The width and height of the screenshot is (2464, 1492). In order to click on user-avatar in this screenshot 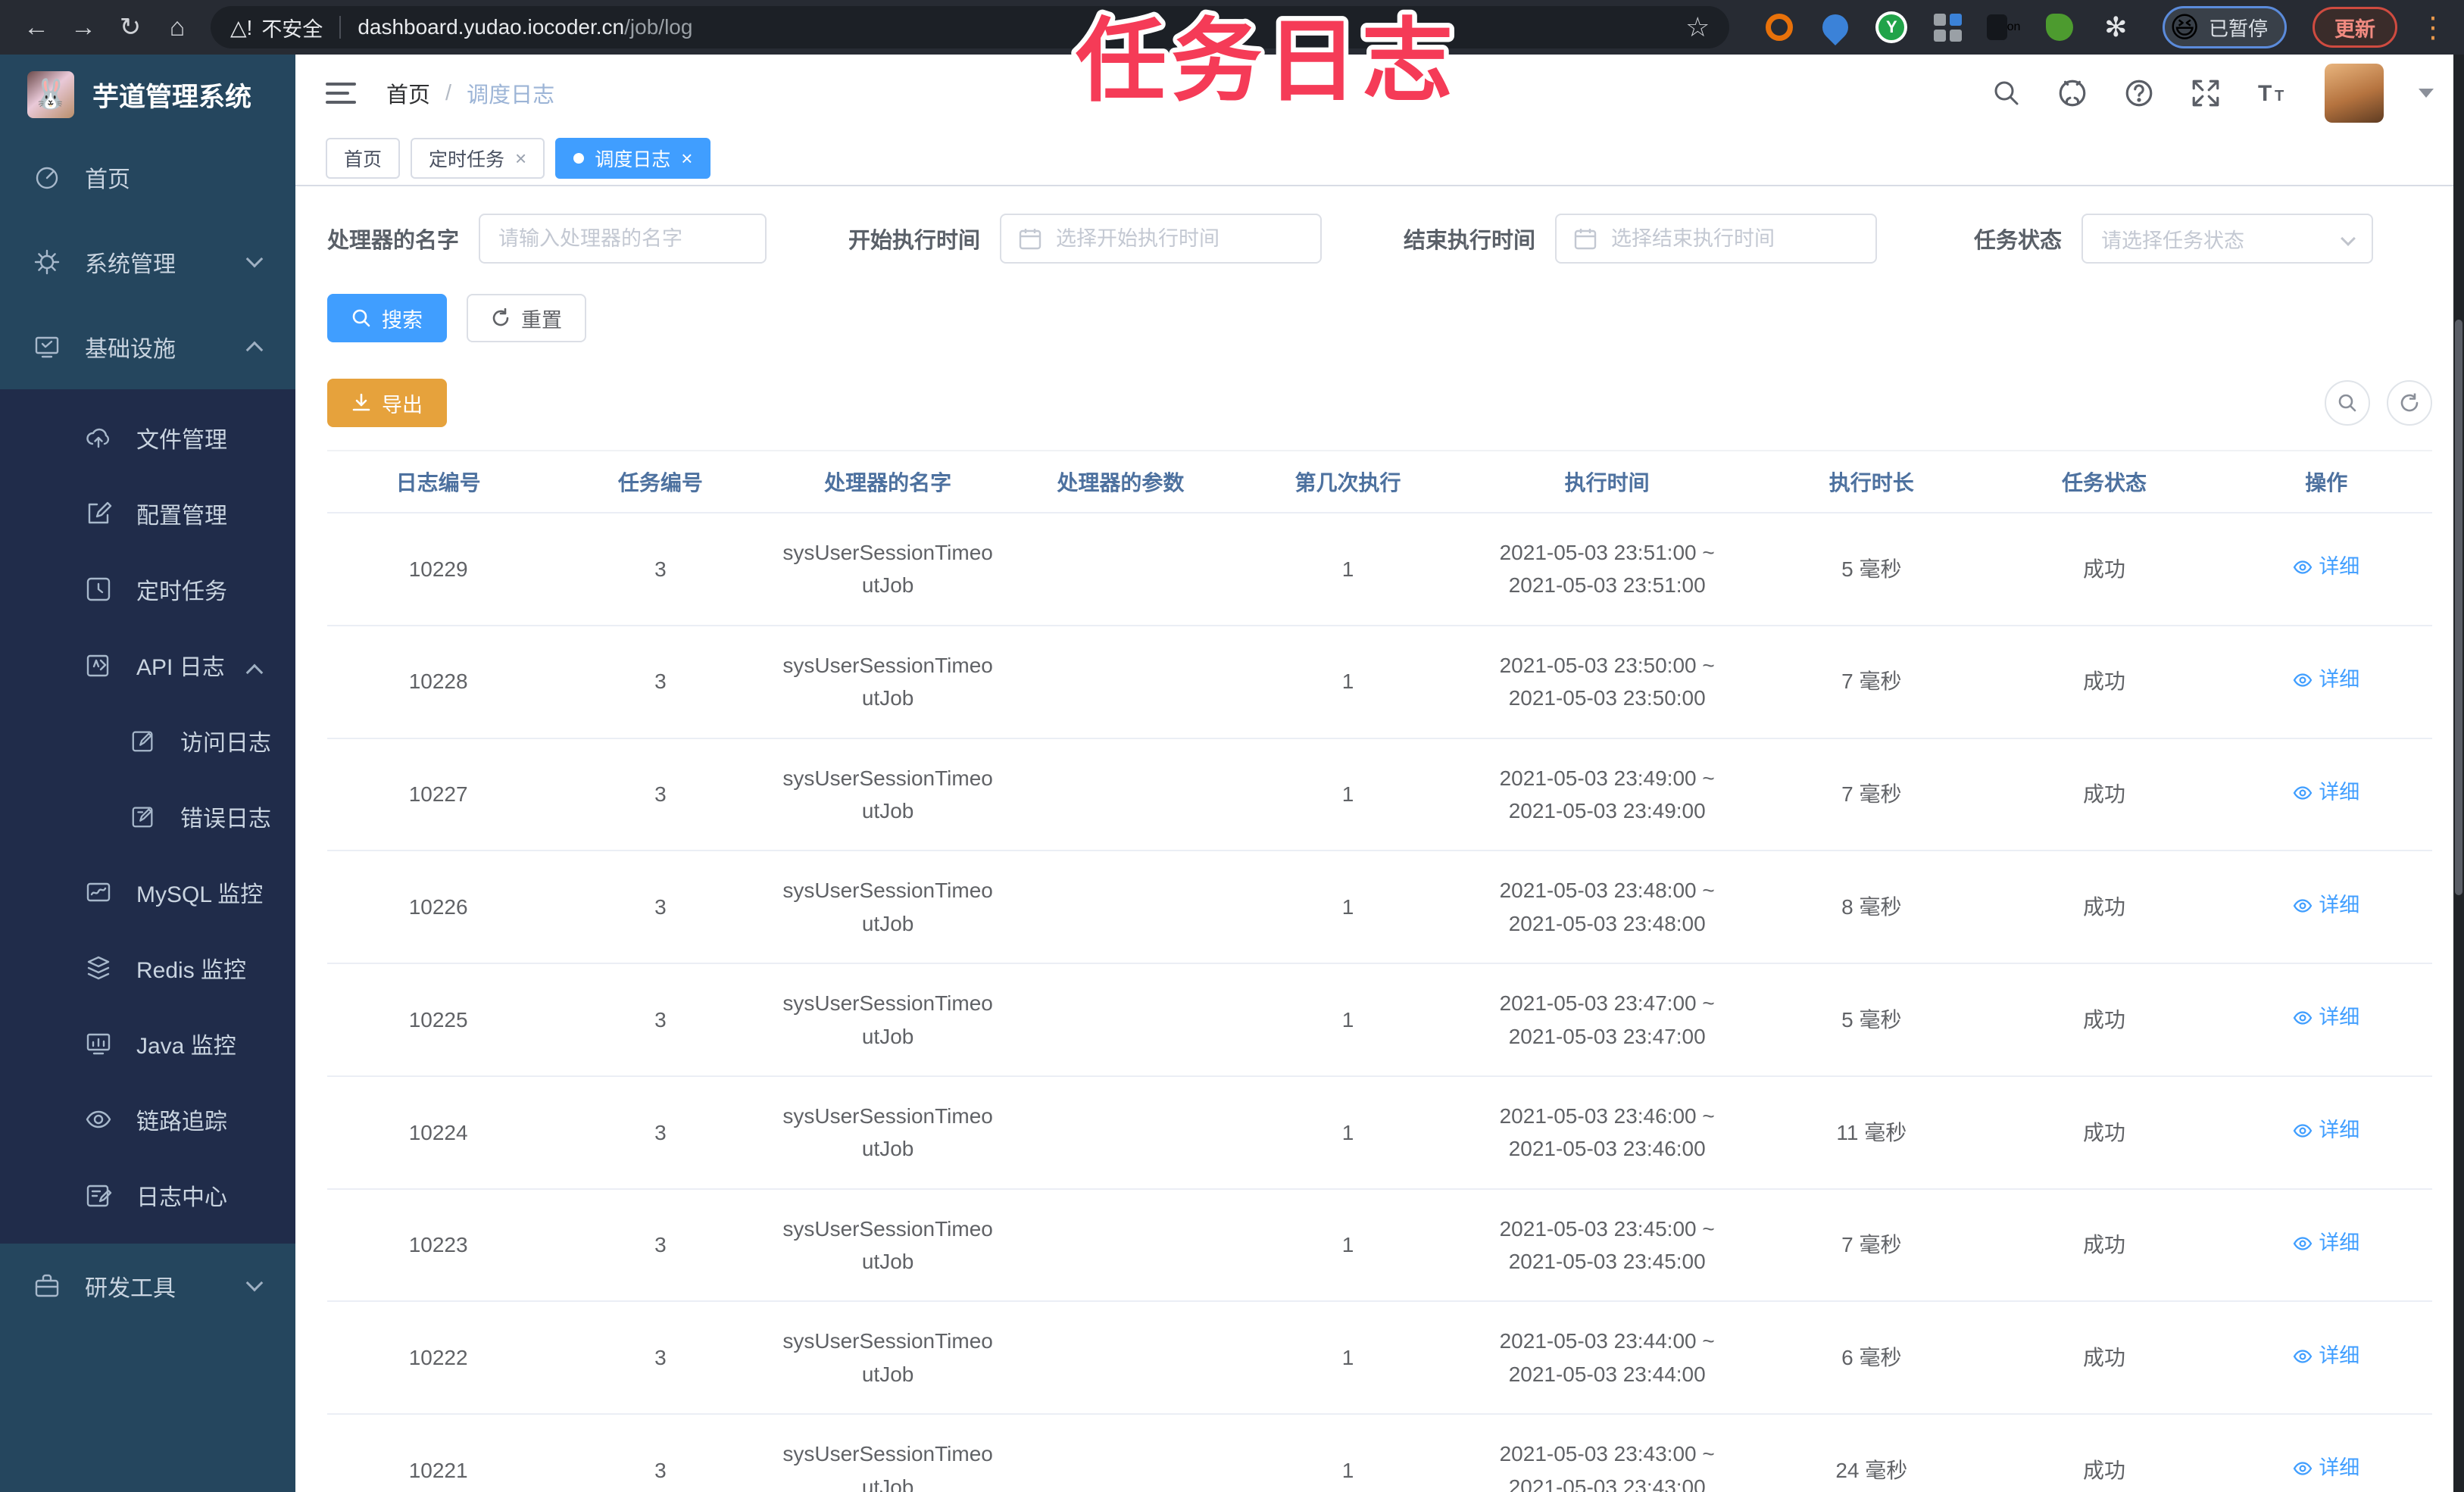, I will do `click(2354, 93)`.